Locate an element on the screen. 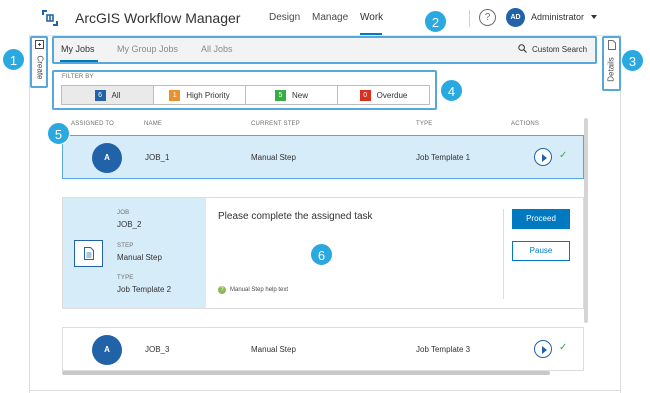 This screenshot has height=393, width=650. column-header-type: TYPE is located at coordinates (424, 124).